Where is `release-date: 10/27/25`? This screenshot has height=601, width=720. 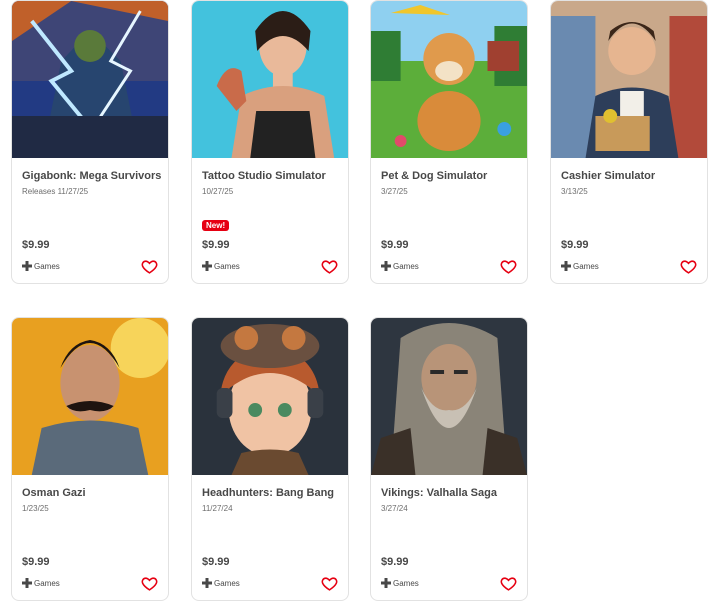
release-date: 10/27/25 is located at coordinates (218, 191).